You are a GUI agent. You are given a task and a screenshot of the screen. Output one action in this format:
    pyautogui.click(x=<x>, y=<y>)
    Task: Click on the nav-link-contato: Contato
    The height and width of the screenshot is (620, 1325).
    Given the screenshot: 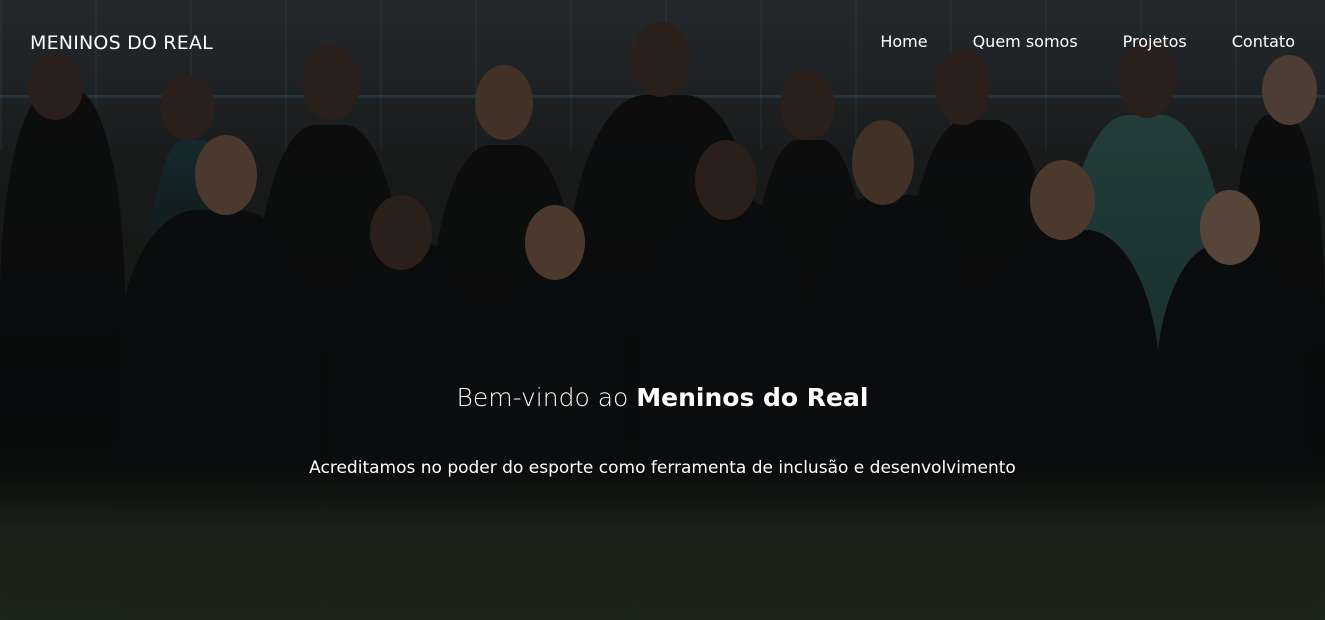 What is the action you would take?
    pyautogui.click(x=1263, y=41)
    